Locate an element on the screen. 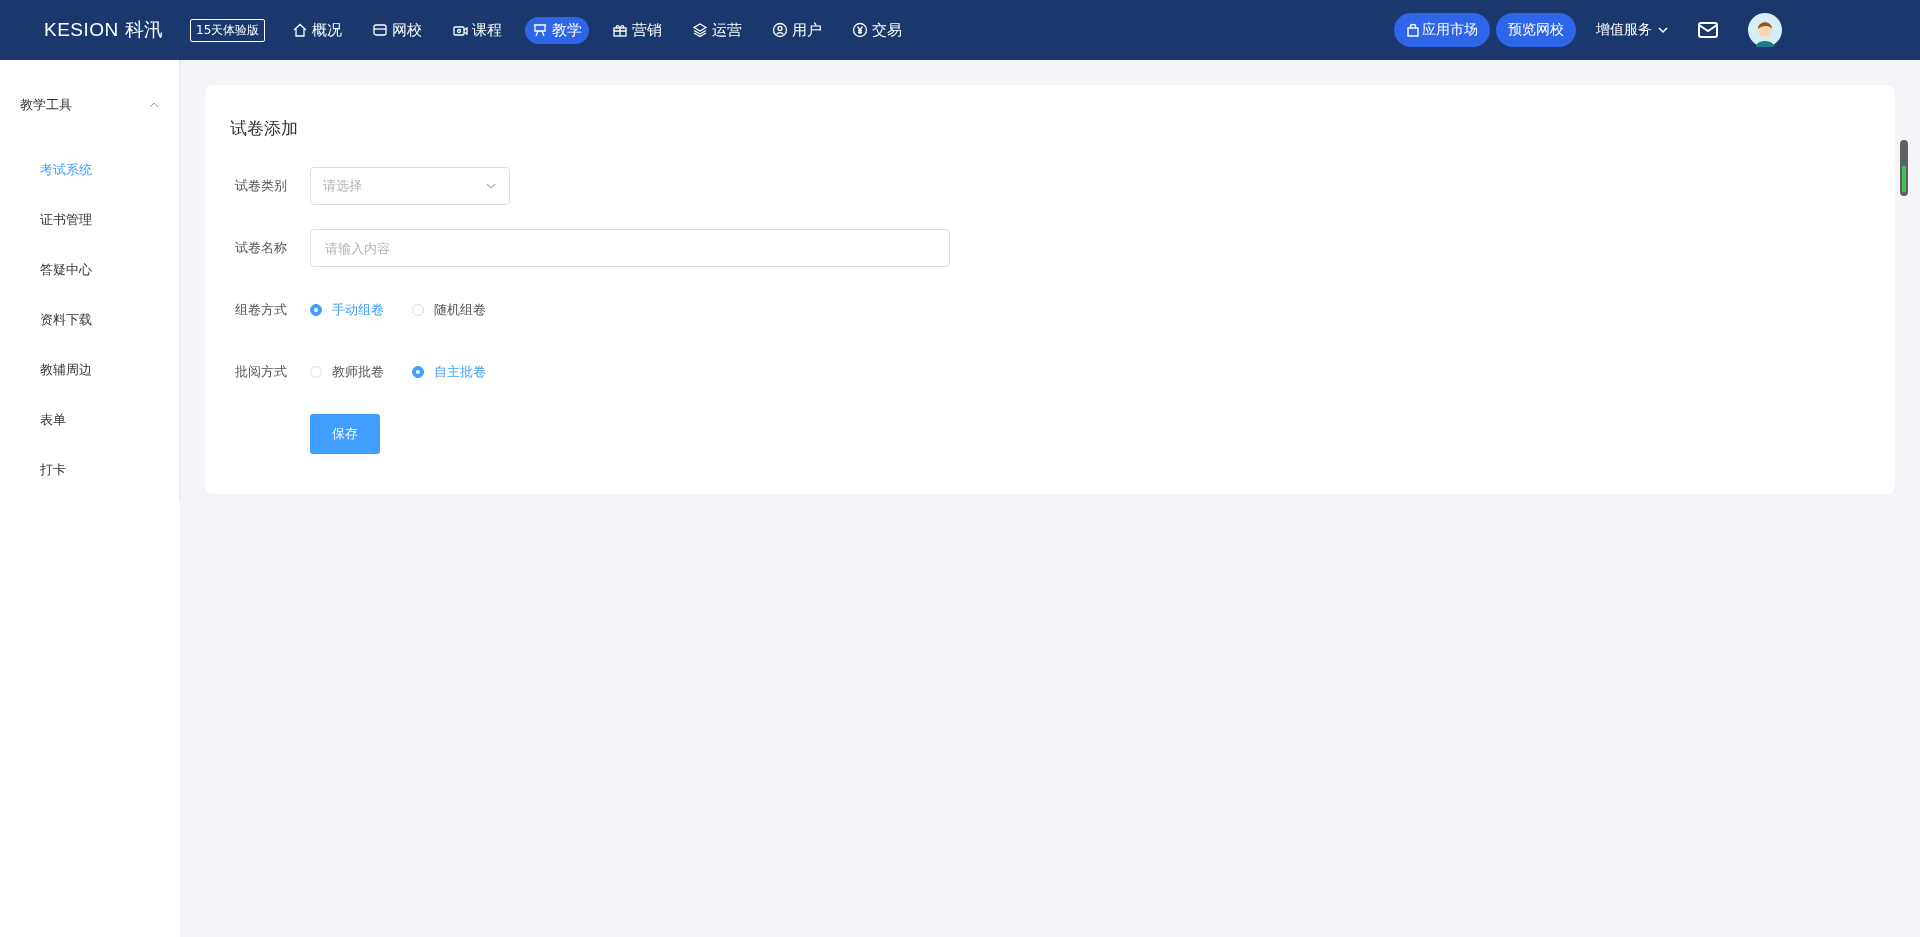 Image resolution: width=1920 pixels, height=937 pixels. yen-icon is located at coordinates (860, 30).